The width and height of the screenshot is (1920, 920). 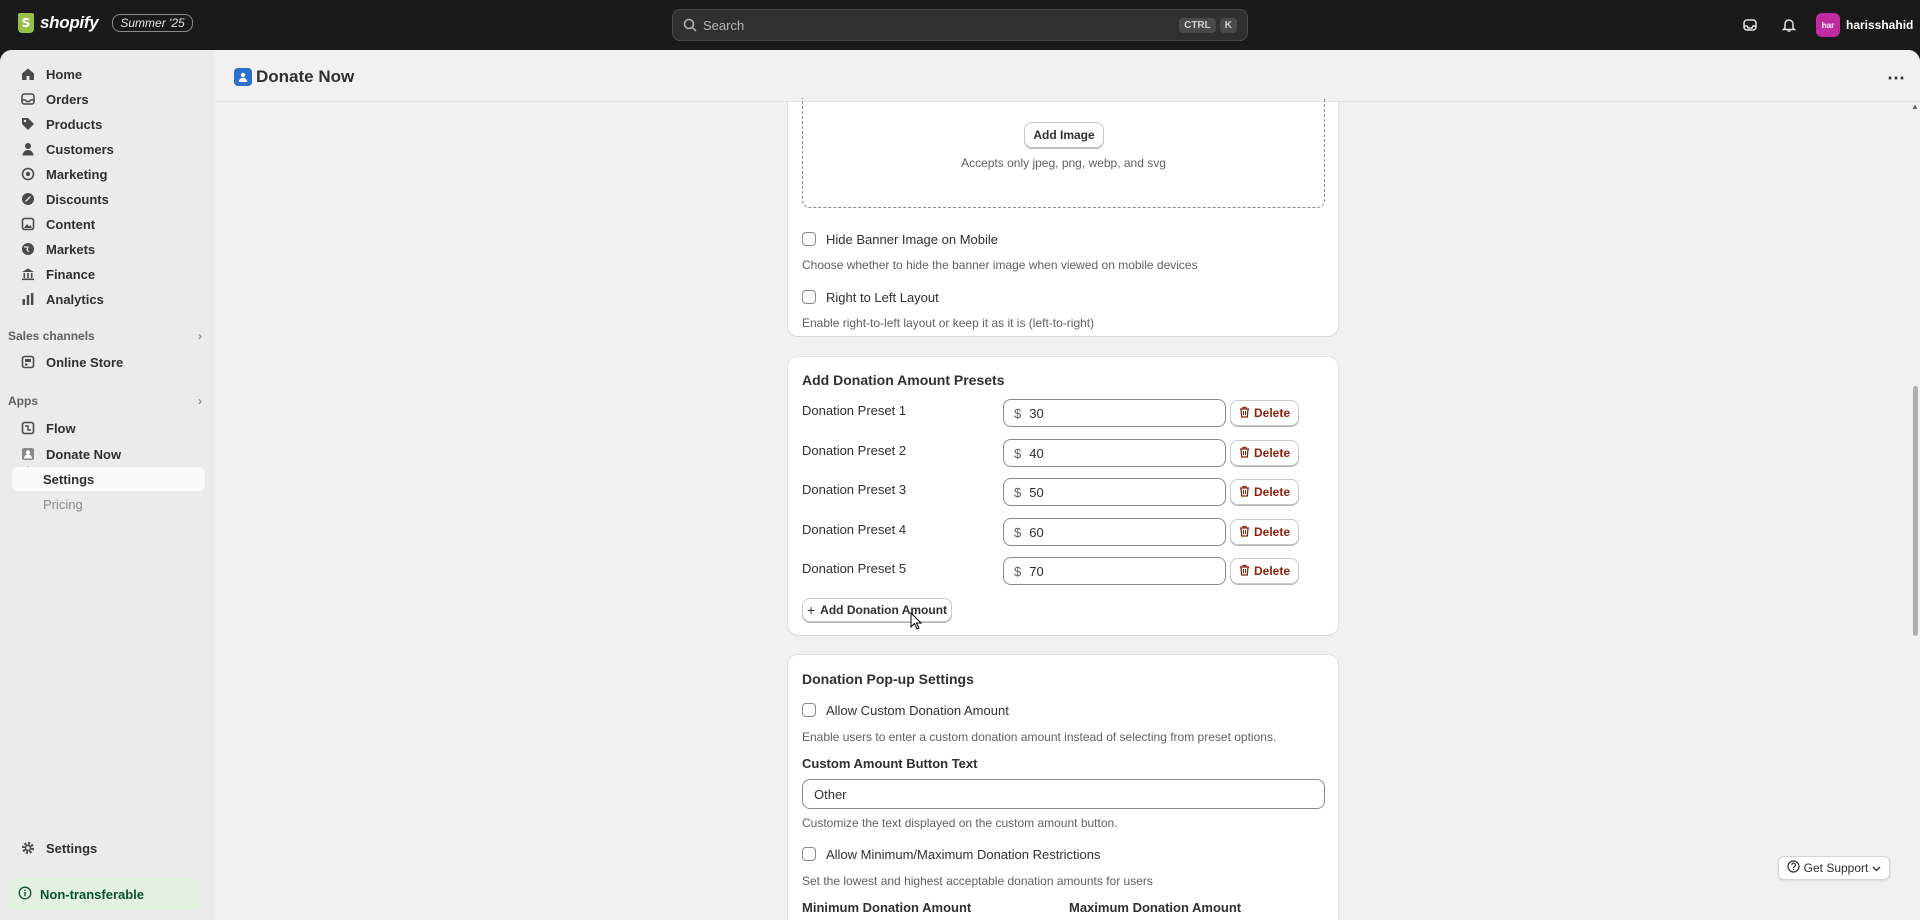 What do you see at coordinates (28, 249) in the screenshot?
I see `globe-icon` at bounding box center [28, 249].